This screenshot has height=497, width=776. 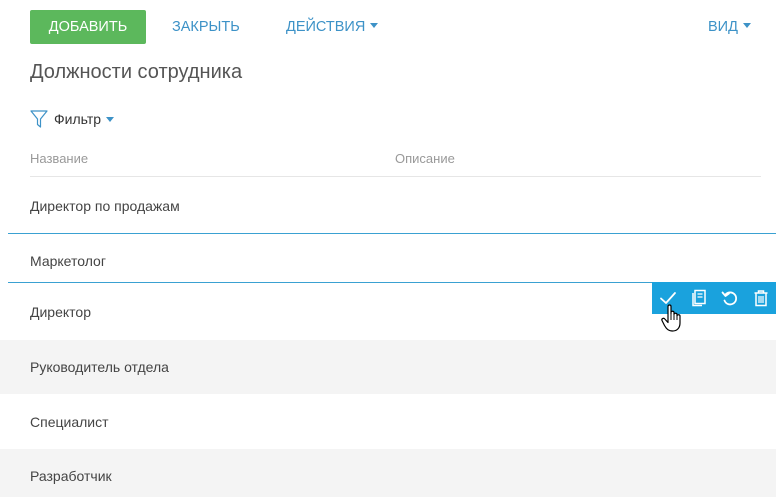 I want to click on save-row-button, so click(x=667, y=298).